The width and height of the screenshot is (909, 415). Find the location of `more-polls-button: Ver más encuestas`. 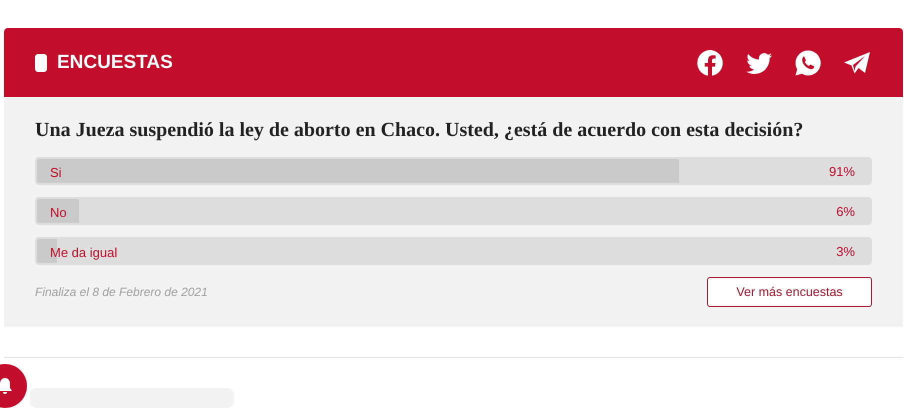

more-polls-button: Ver más encuestas is located at coordinates (789, 292).